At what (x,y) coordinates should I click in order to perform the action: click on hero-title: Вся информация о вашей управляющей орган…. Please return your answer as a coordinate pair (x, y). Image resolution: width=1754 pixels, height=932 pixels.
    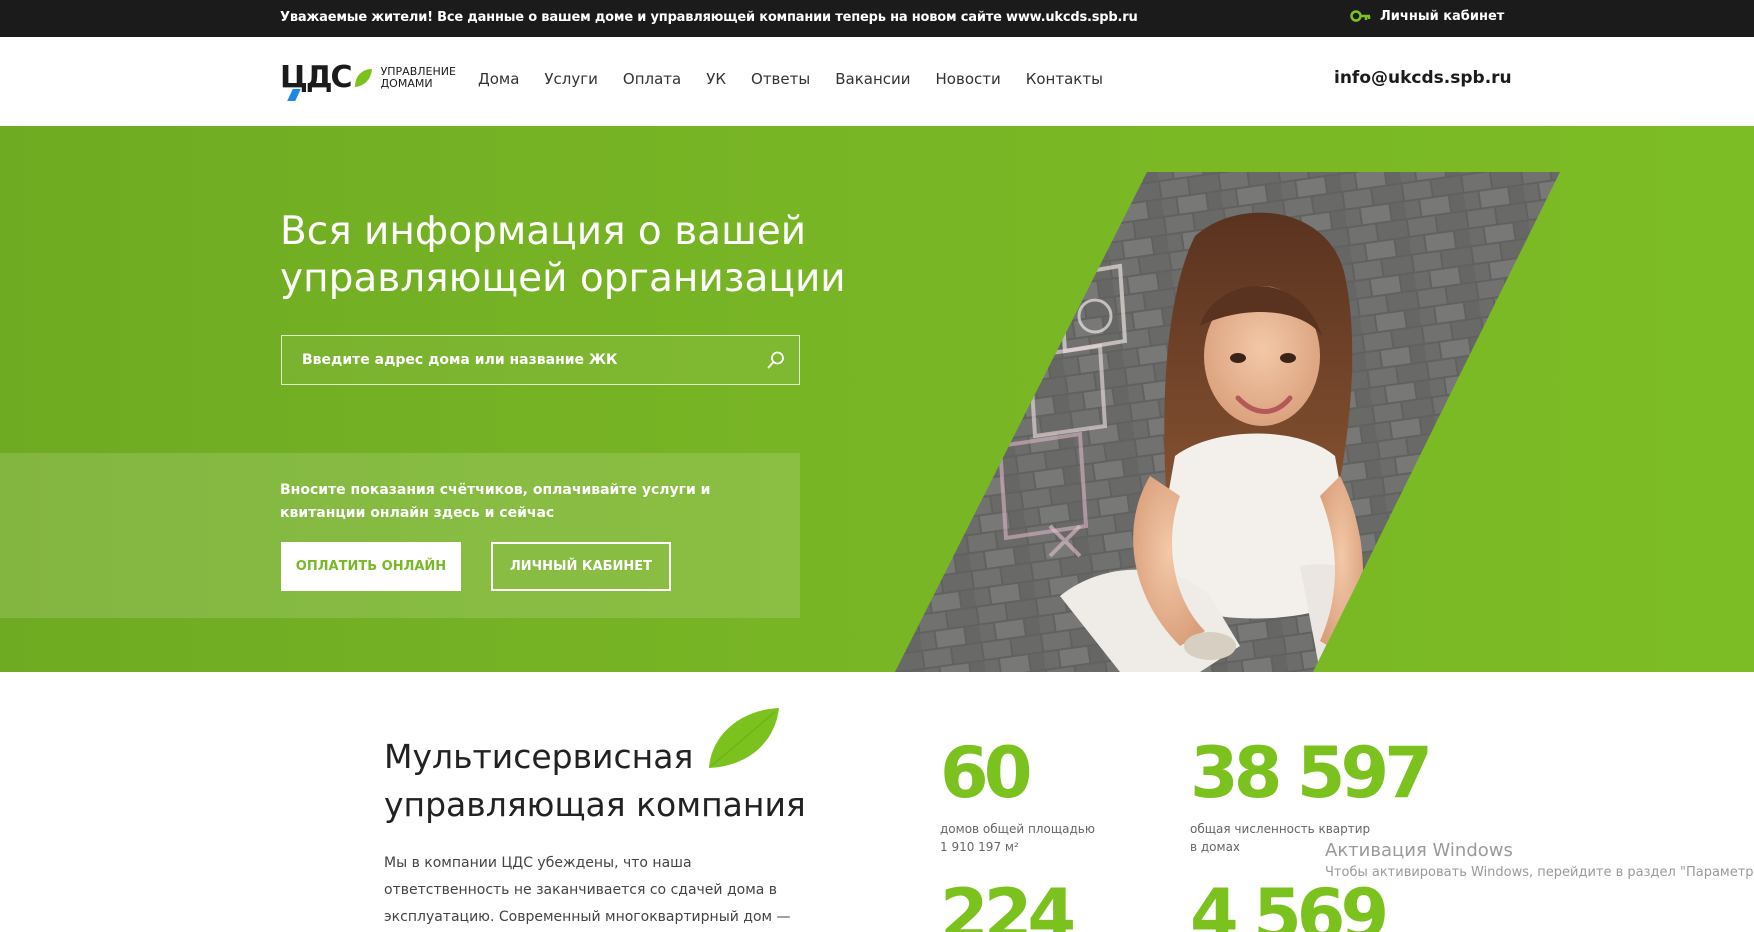
    Looking at the image, I should click on (563, 255).